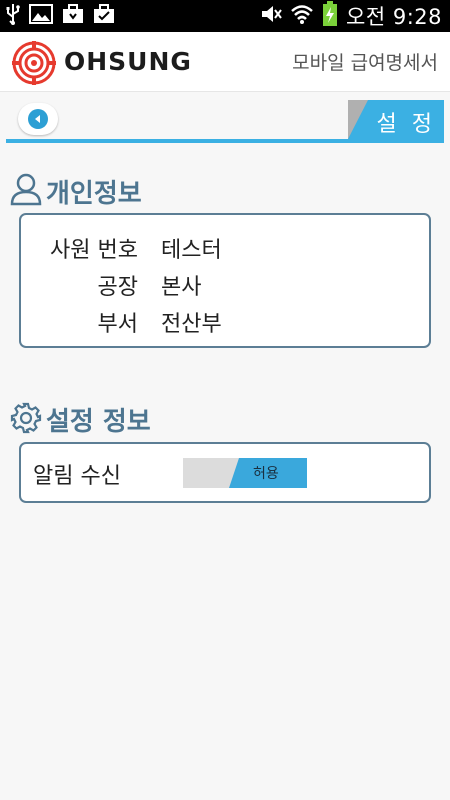  I want to click on brand-name: OHSUNG, so click(128, 61).